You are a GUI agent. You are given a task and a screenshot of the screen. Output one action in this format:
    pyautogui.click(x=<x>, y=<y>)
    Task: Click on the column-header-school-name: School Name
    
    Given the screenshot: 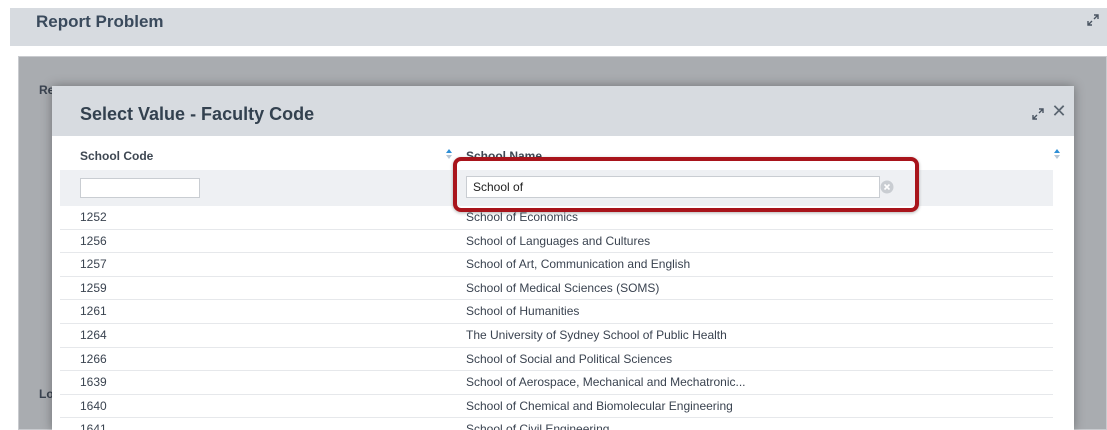 What is the action you would take?
    pyautogui.click(x=504, y=156)
    